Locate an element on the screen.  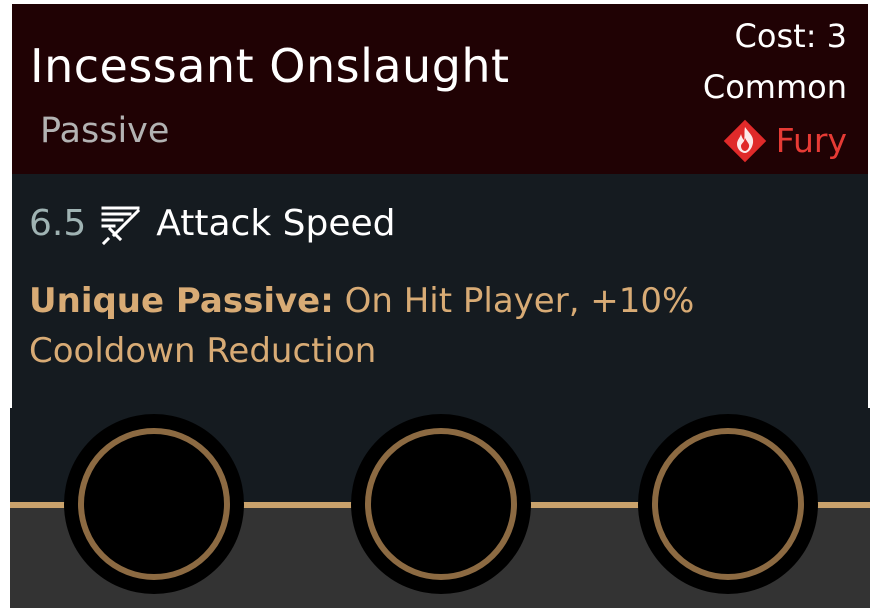
stat-name: Attack Speed is located at coordinates (276, 223).